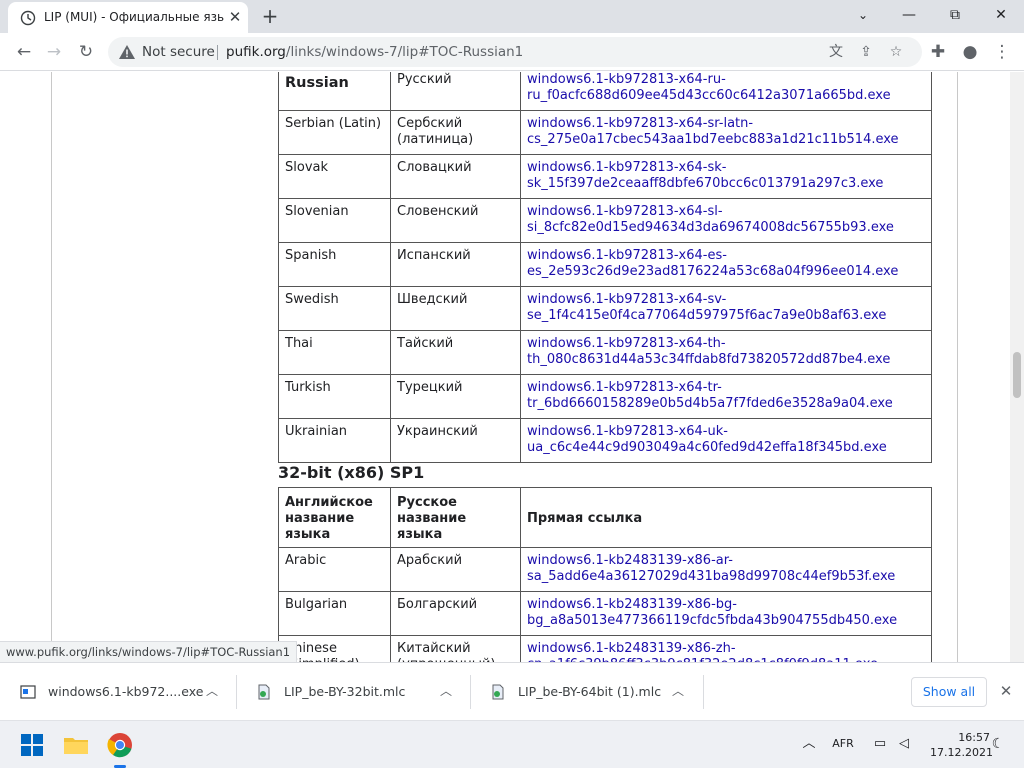 The width and height of the screenshot is (1024, 768). What do you see at coordinates (961, 752) in the screenshot?
I see `clock-date: 17.12.2021` at bounding box center [961, 752].